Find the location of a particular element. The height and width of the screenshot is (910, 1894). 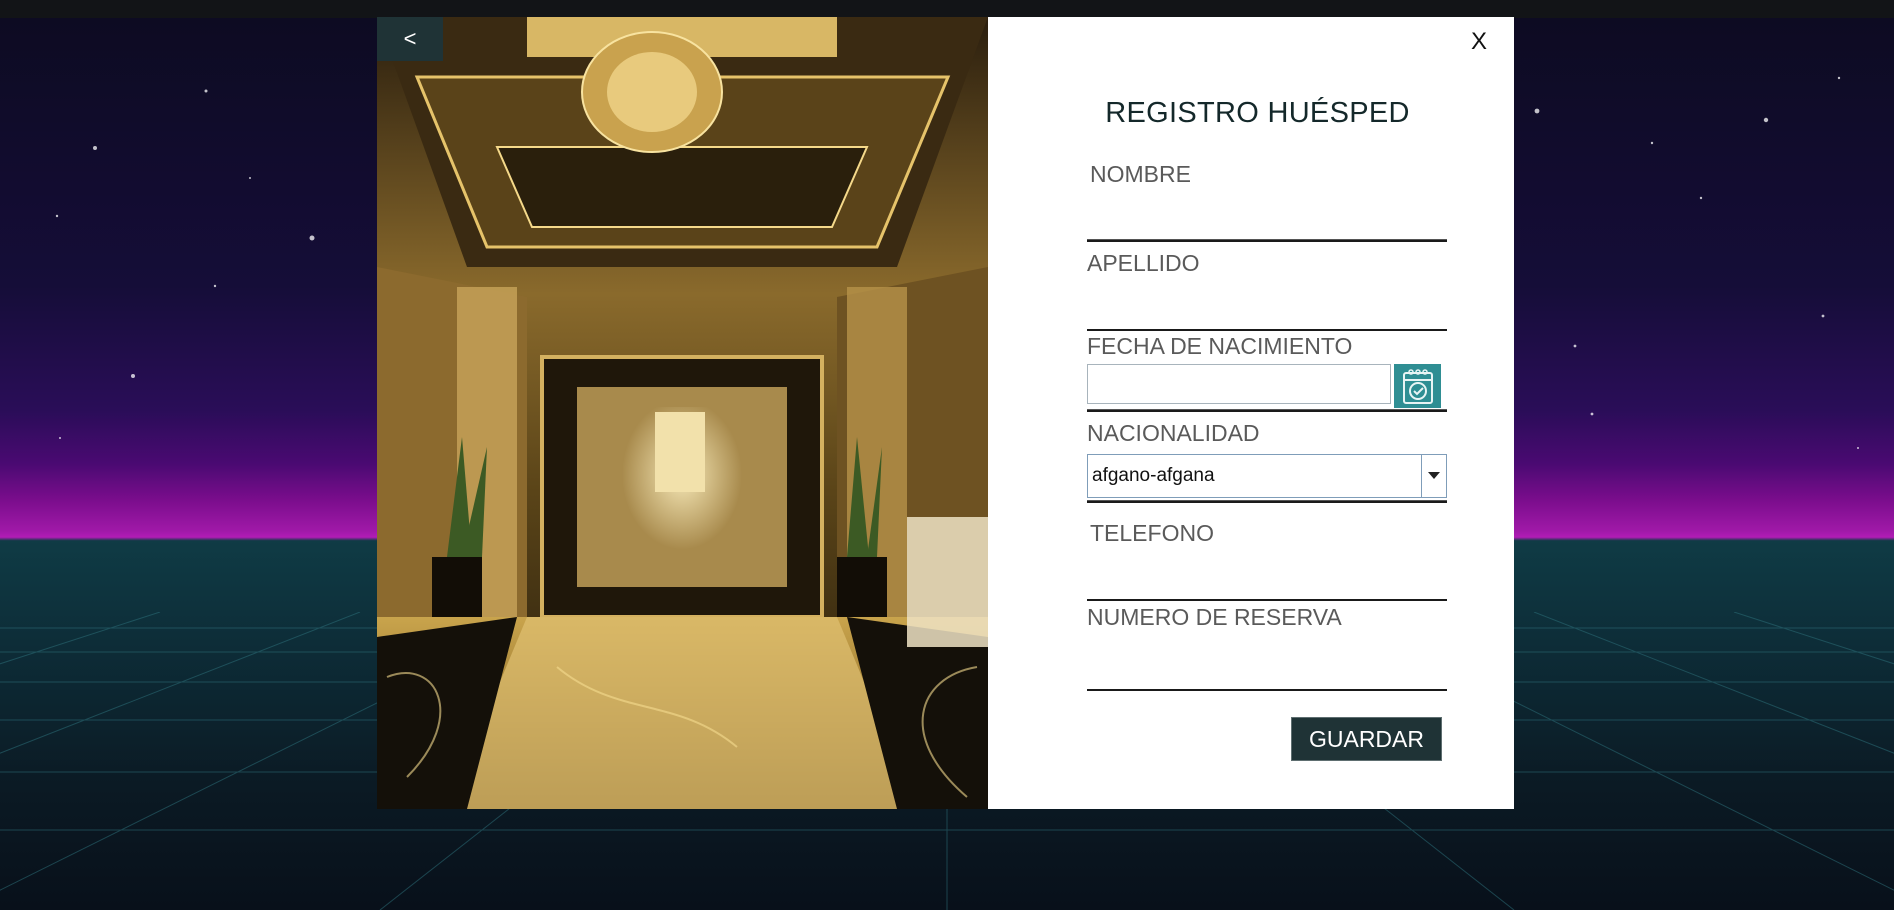

close-button: X is located at coordinates (1479, 42).